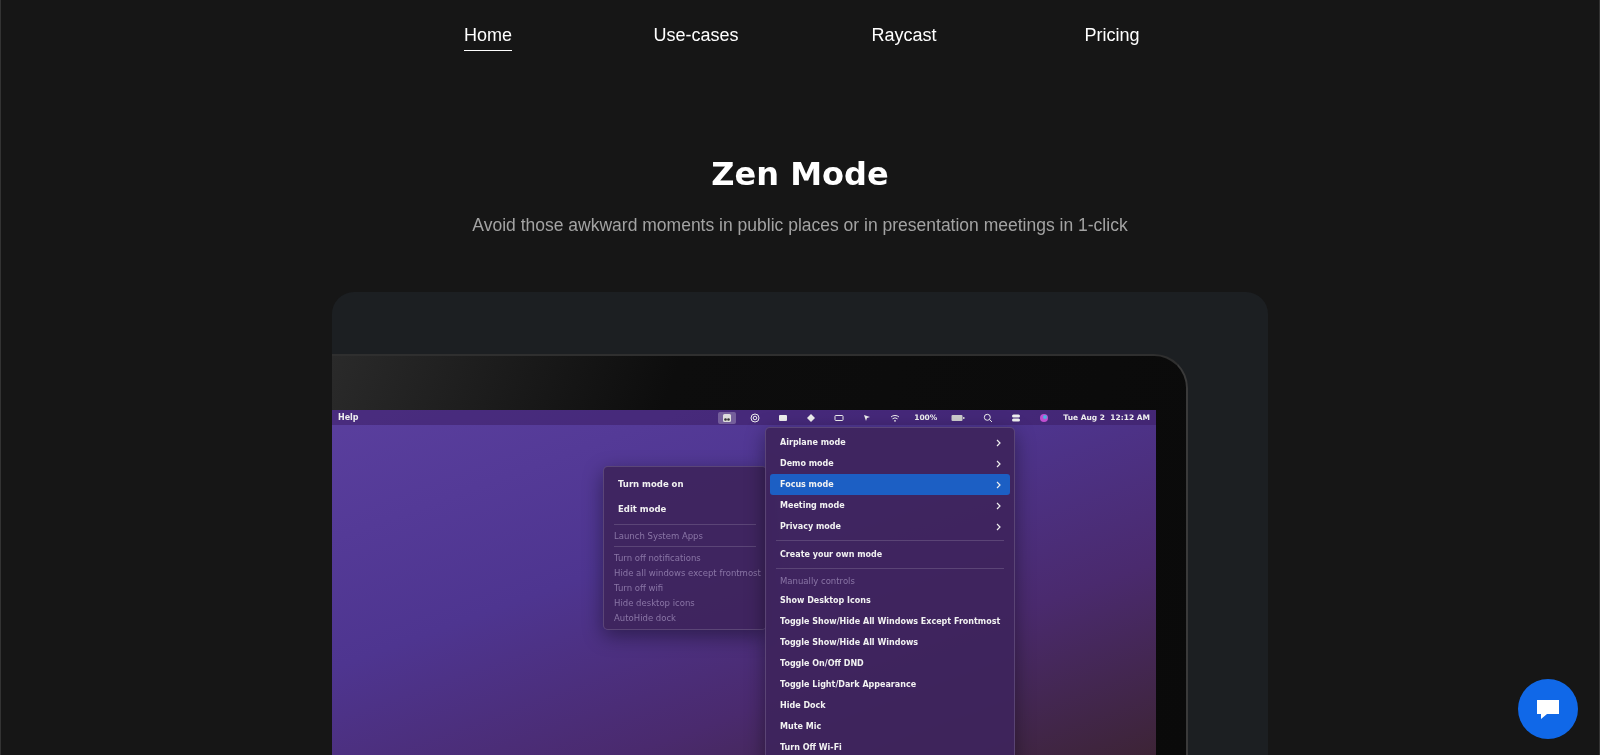  I want to click on menu-item: Show Desktop Icons, so click(890, 600).